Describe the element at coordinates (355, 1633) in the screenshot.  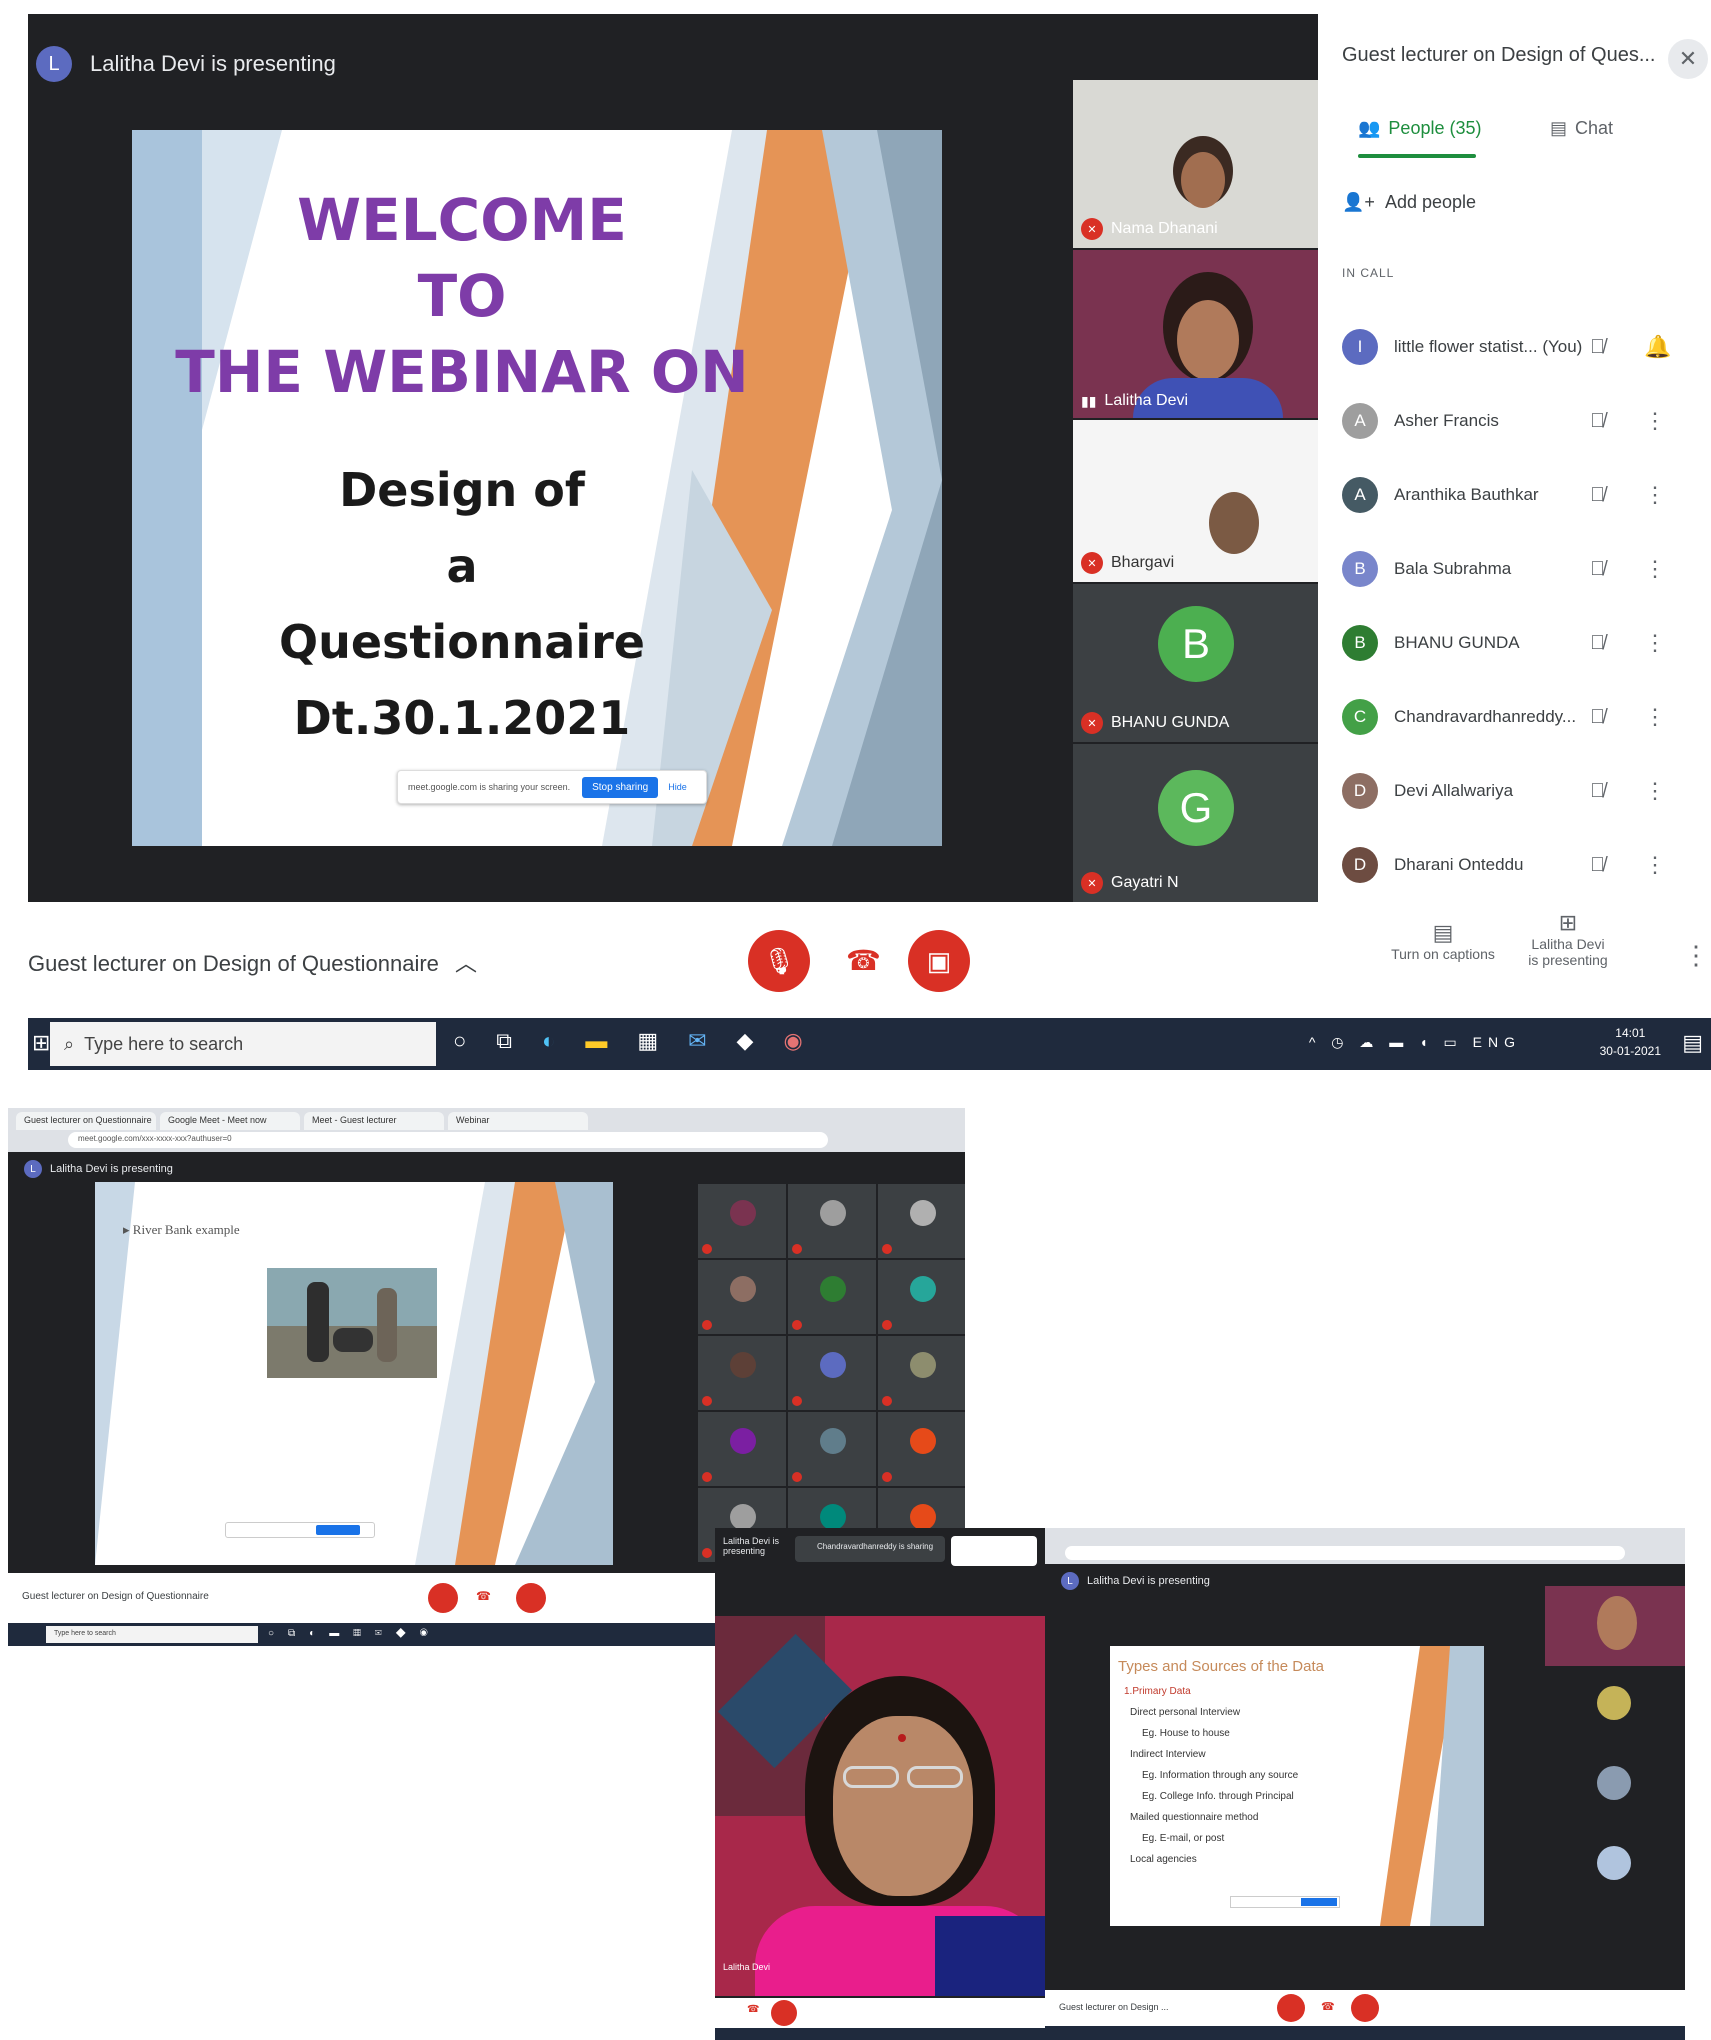
I see `taskbar-apps: ○⧉◐▬▦✉◆◉` at that location.